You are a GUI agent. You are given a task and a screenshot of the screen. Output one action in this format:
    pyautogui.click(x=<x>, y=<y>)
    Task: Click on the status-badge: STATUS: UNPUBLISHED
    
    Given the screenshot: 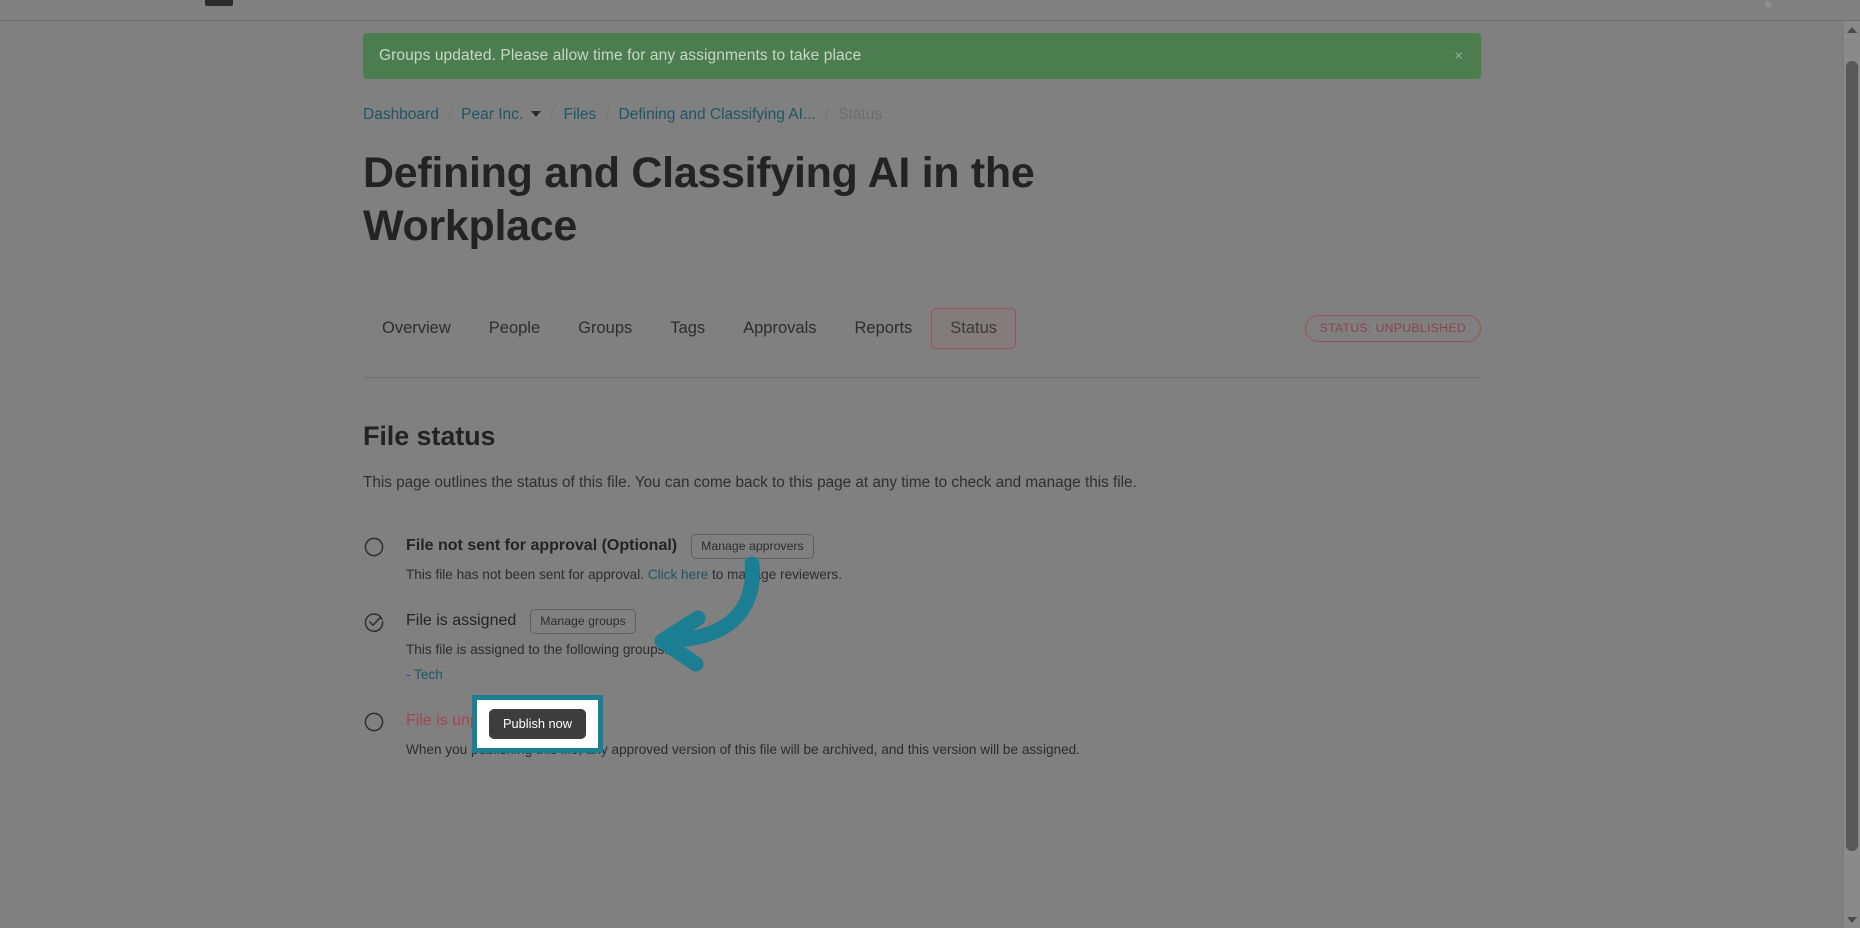 What is the action you would take?
    pyautogui.click(x=1392, y=328)
    